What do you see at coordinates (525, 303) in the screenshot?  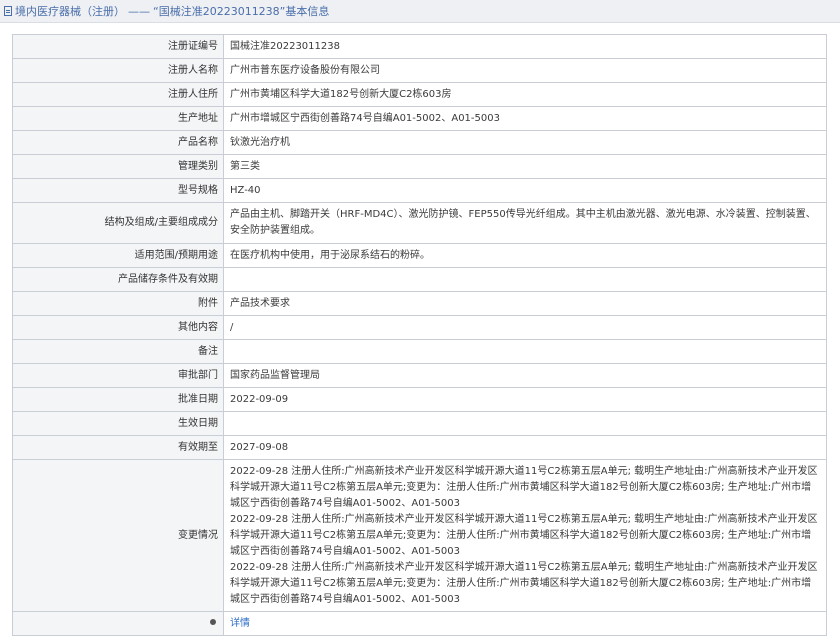 I see `field-value: 产品技术要求` at bounding box center [525, 303].